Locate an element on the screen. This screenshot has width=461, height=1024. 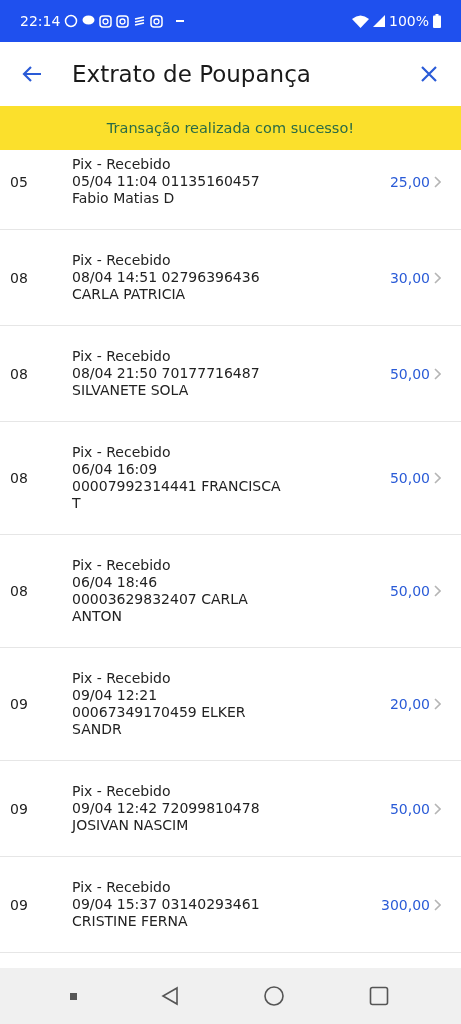
transaction-row: 09 Pix - Recebido 09/04 15:37 03140293461 CRISTINE FERNA 300,00 is located at coordinates (230, 905).